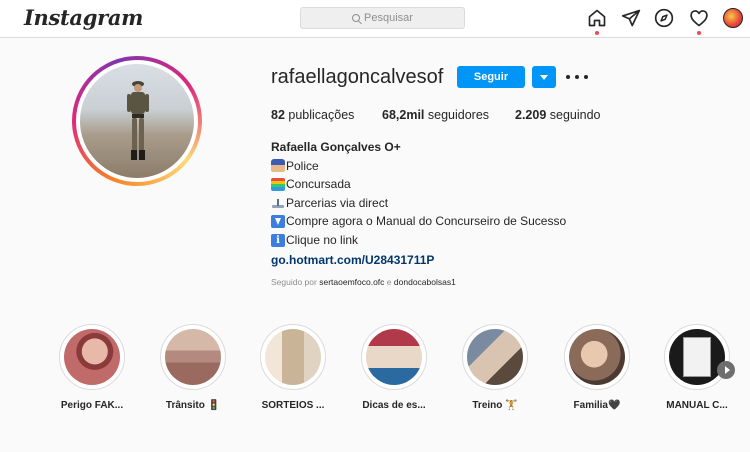  Describe the element at coordinates (278, 184) in the screenshot. I see `books-emoji` at that location.